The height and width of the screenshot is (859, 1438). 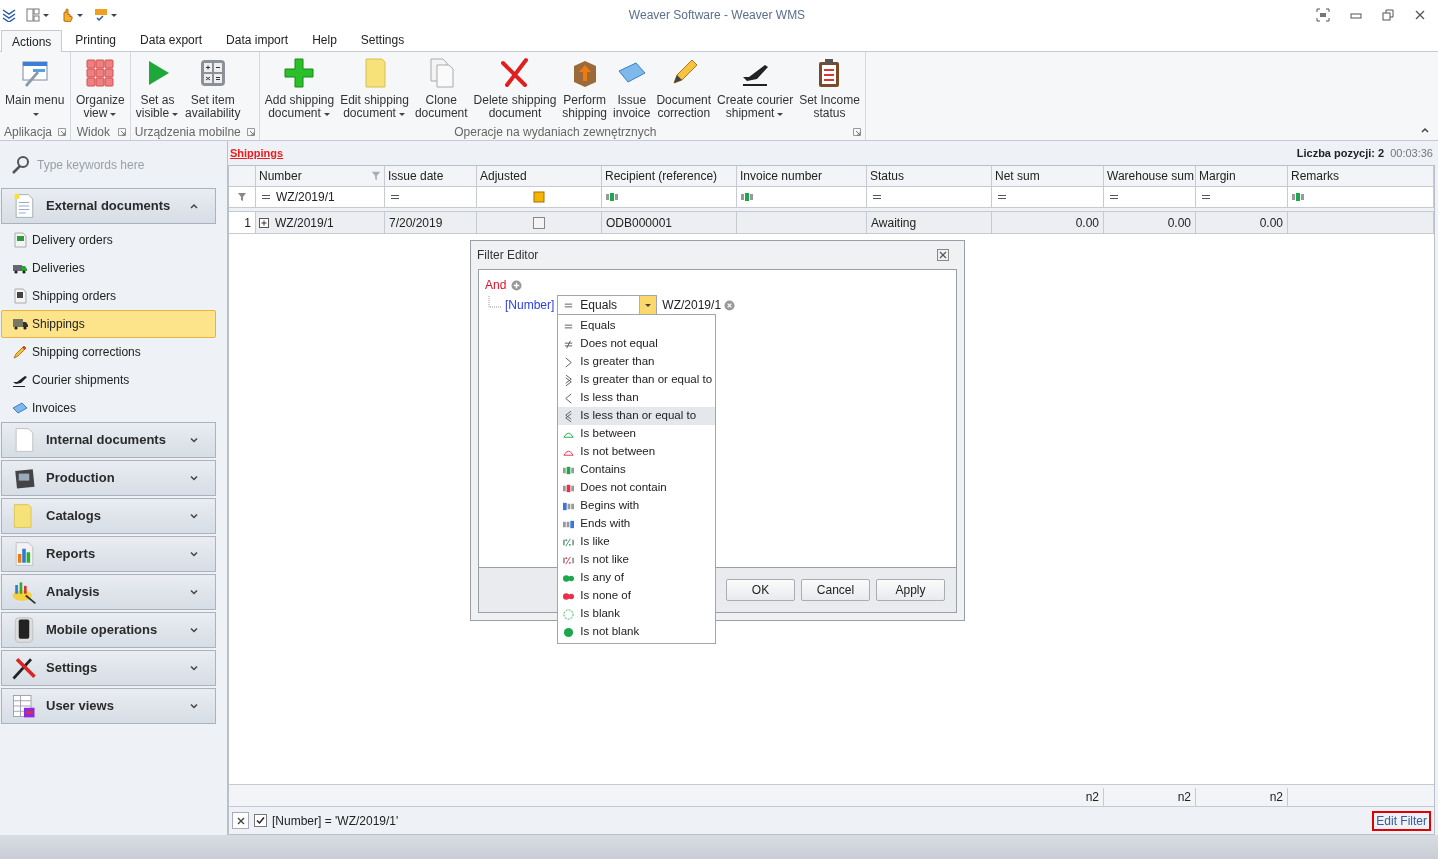 What do you see at coordinates (496, 285) in the screenshot?
I see `group-operator: And` at bounding box center [496, 285].